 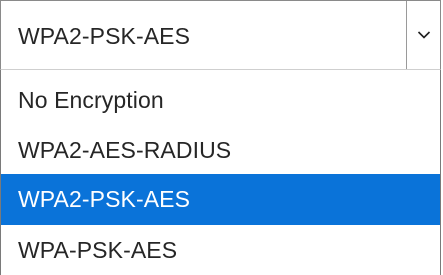 I want to click on chevron-down-icon, so click(x=423, y=35).